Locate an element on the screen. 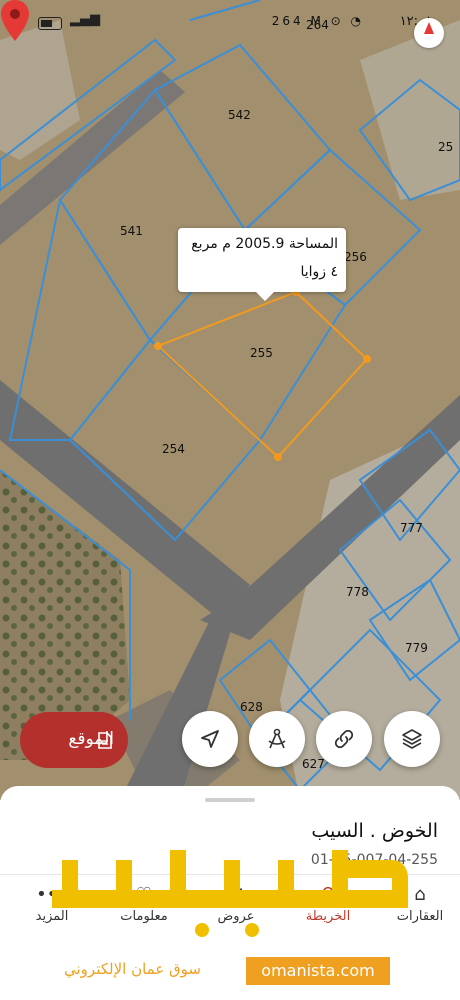 The image size is (460, 1000). plot-number: 542 is located at coordinates (239, 115).